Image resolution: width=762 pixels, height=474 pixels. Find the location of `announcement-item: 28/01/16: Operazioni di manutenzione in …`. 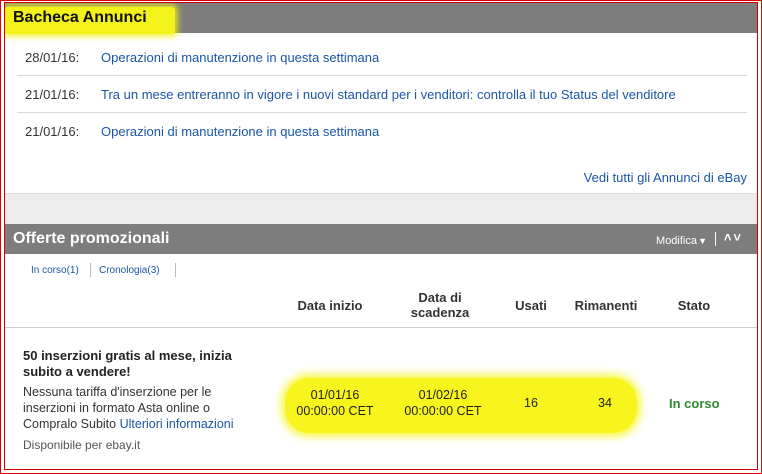

announcement-item: 28/01/16: Operazioni di manutenzione in … is located at coordinates (382, 58).